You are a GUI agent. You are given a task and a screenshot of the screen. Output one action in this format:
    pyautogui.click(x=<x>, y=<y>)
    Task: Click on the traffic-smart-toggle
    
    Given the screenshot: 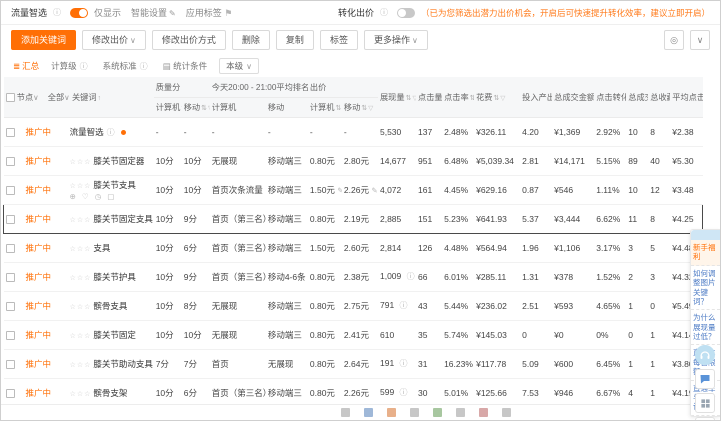 What is the action you would take?
    pyautogui.click(x=79, y=12)
    